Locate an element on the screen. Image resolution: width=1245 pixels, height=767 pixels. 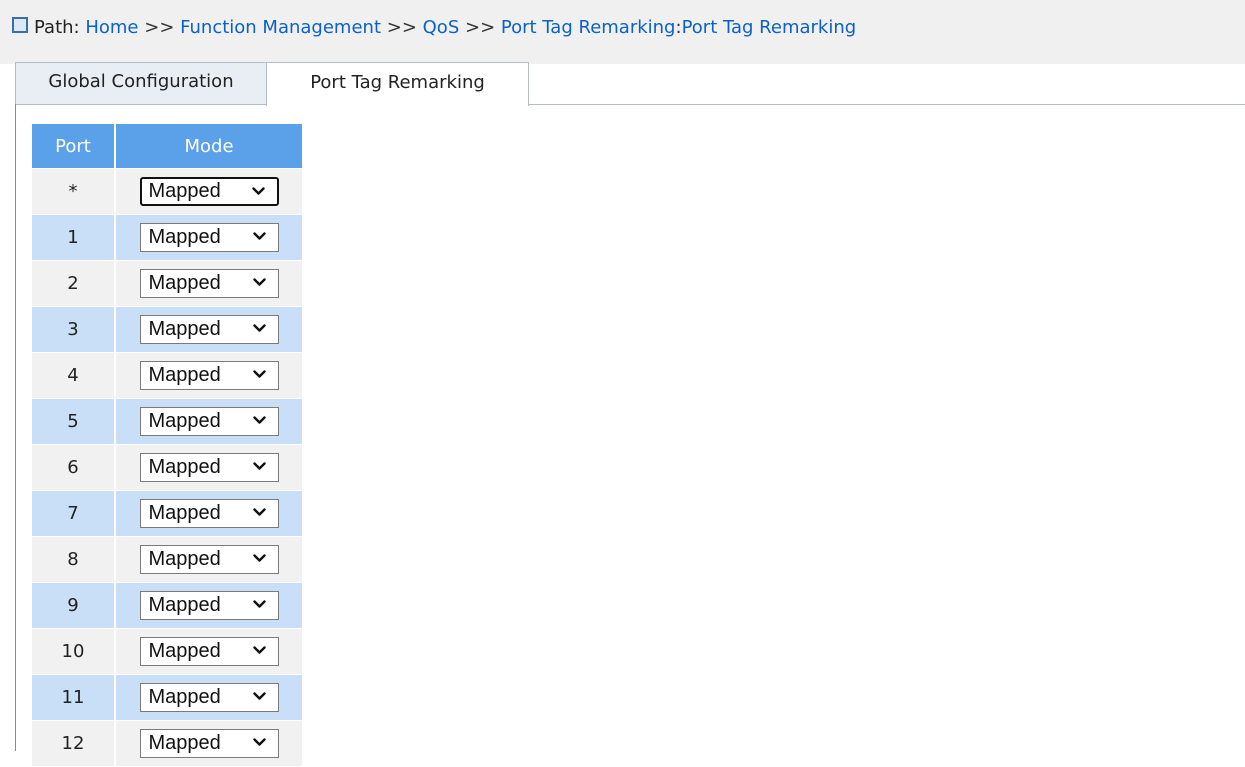
port-cell: 4 is located at coordinates (74, 376).